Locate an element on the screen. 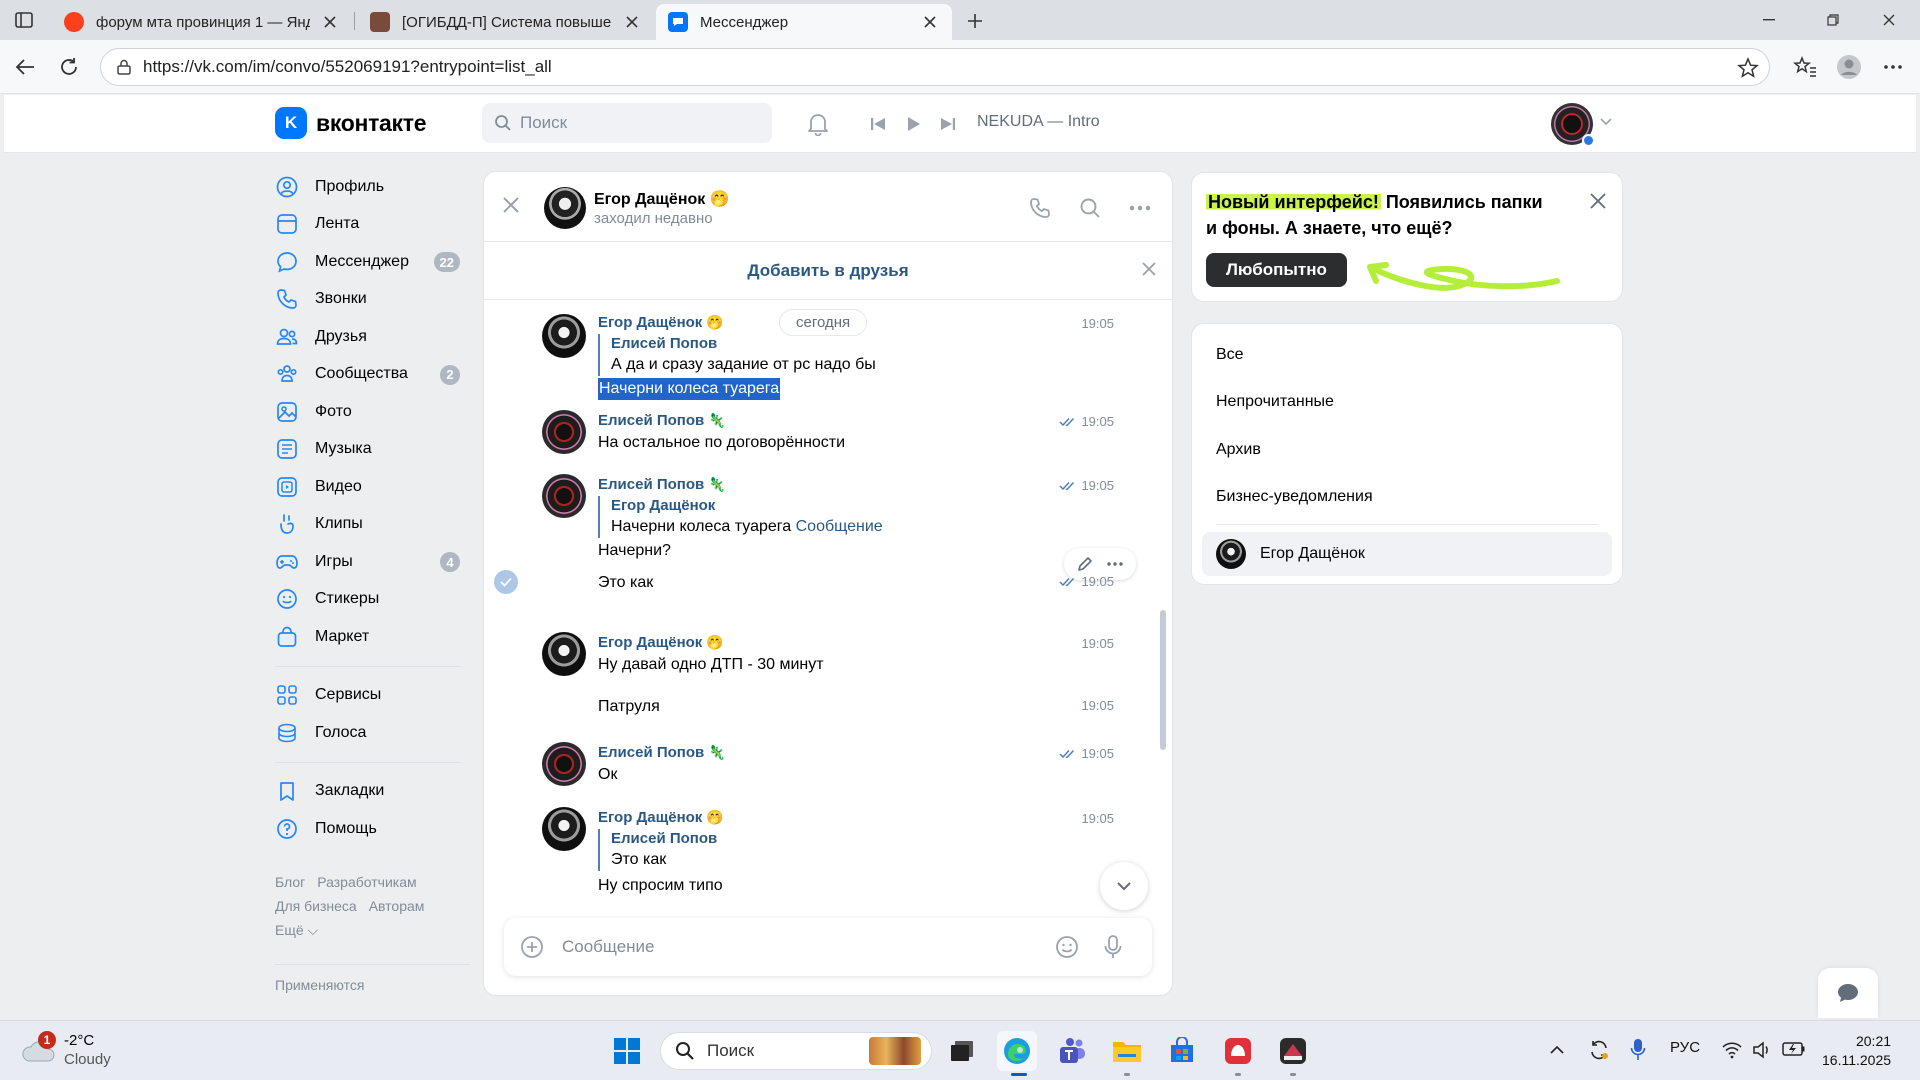 The width and height of the screenshot is (1920, 1080). curious-button: Любопытно is located at coordinates (1276, 270).